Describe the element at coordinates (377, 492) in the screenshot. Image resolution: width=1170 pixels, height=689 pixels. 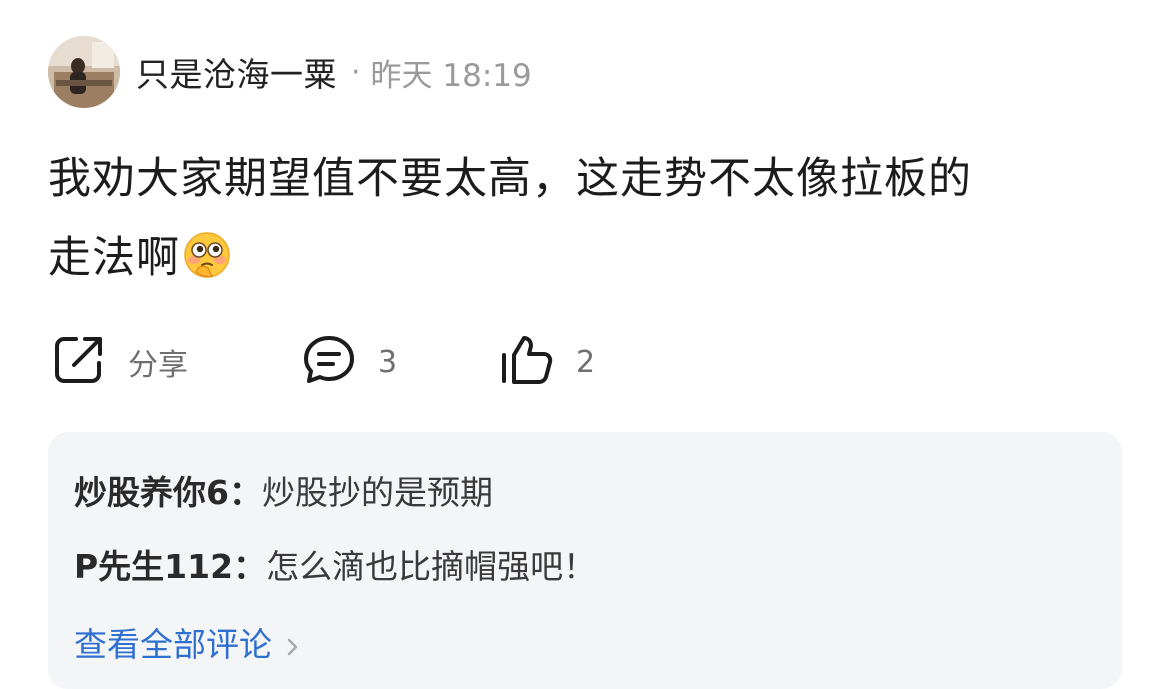
I see `comment-text: 炒股抄的是预期` at that location.